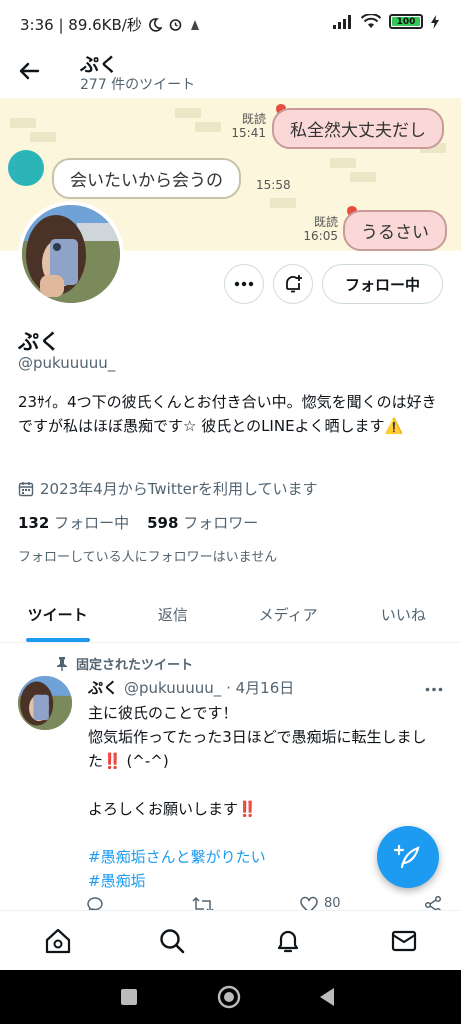  What do you see at coordinates (209, 688) in the screenshot?
I see `tweet-handle-date: @pukuuuuu_ · 4月16日` at bounding box center [209, 688].